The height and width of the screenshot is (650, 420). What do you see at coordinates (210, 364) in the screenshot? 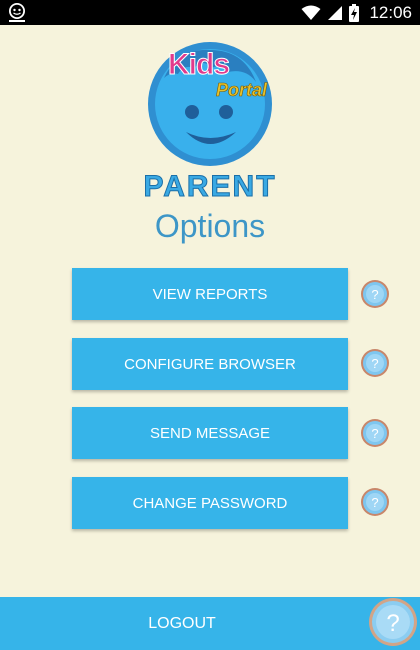
I see `configure-browser-button: CONFIGURE BROWSER` at bounding box center [210, 364].